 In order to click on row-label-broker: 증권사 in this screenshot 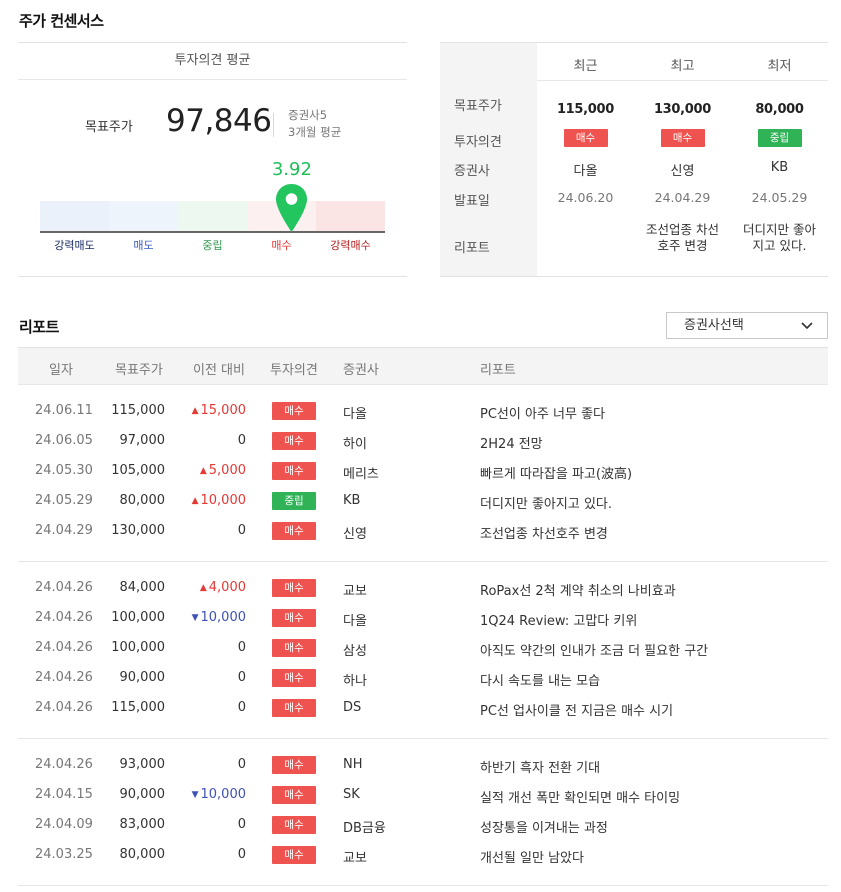, I will do `click(472, 171)`.